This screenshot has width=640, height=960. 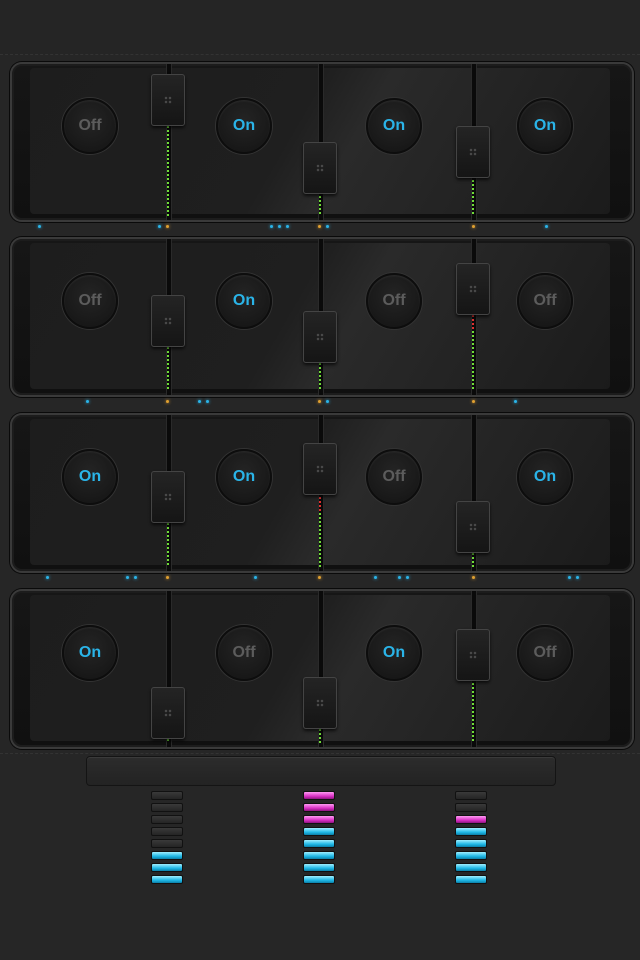 What do you see at coordinates (244, 477) in the screenshot?
I see `toggle-button-3-2: On` at bounding box center [244, 477].